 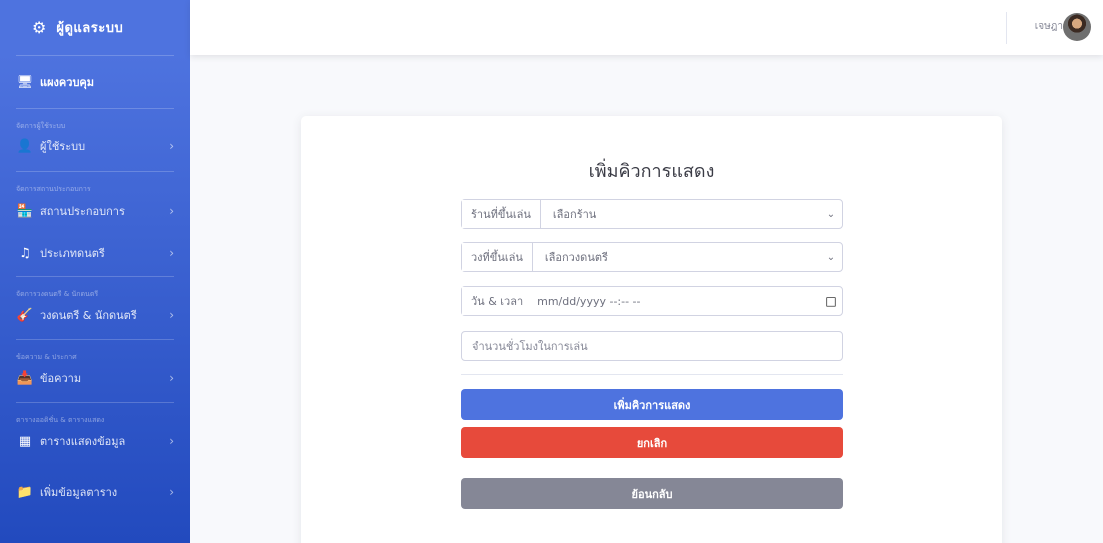 I want to click on page-title: เพิ่มคิวการแสดง, so click(x=651, y=171).